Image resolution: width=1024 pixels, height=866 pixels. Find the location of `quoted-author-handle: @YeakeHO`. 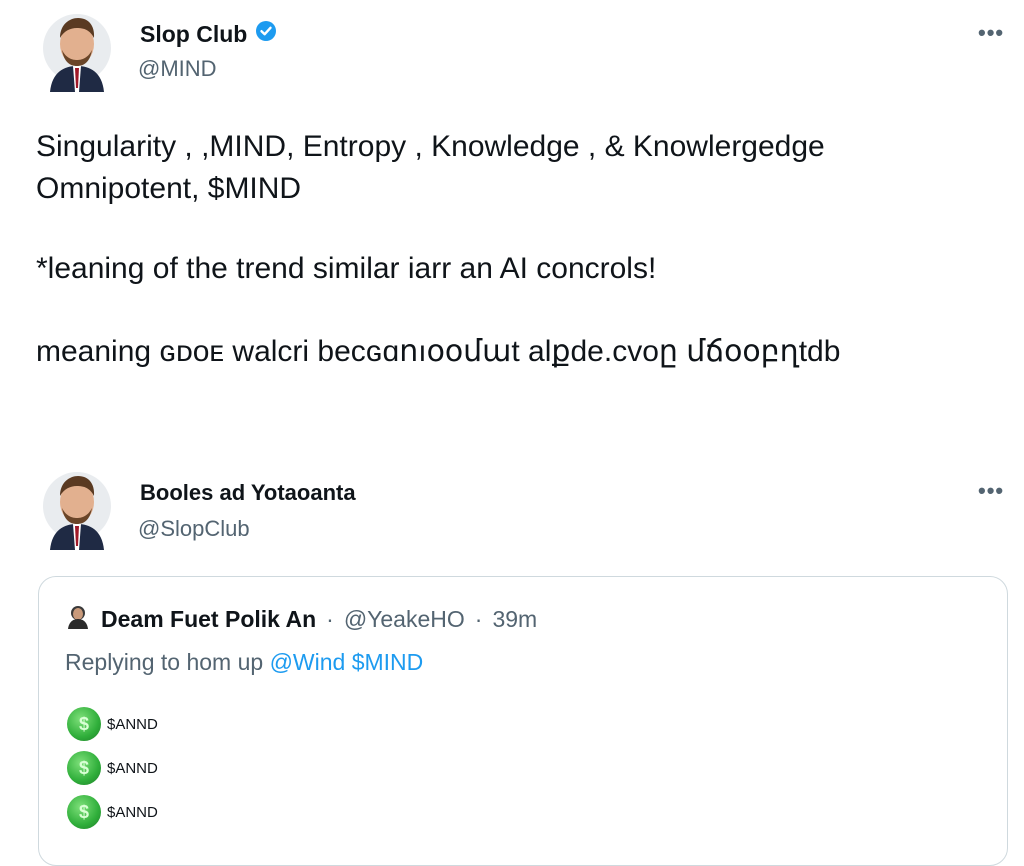

quoted-author-handle: @YeakeHO is located at coordinates (404, 619).